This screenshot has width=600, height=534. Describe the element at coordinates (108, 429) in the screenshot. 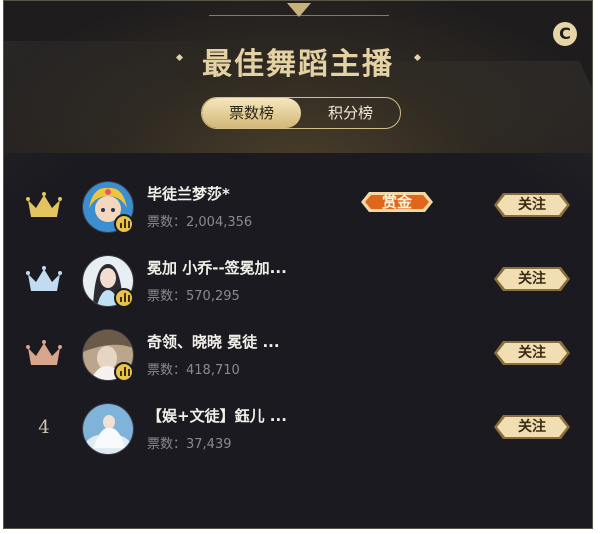

I see `avatar` at that location.